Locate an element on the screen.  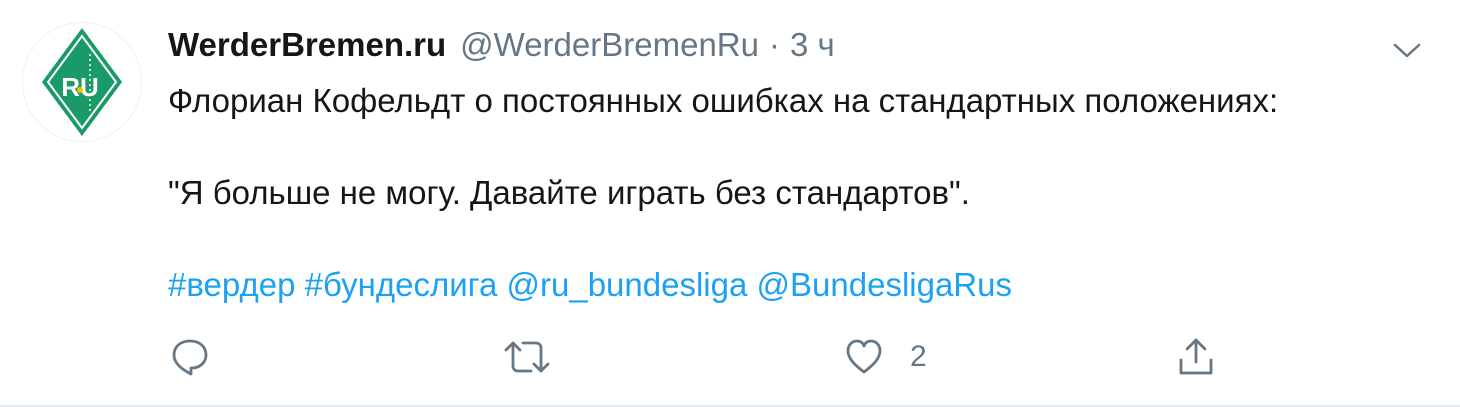
retweet-button is located at coordinates (527, 357).